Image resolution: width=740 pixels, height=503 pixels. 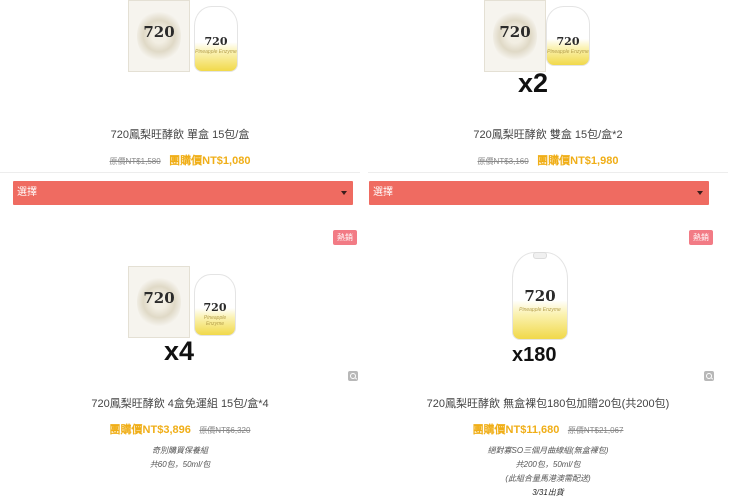 I want to click on product-image: 720 Pineapple Enzyme x180, so click(x=548, y=310).